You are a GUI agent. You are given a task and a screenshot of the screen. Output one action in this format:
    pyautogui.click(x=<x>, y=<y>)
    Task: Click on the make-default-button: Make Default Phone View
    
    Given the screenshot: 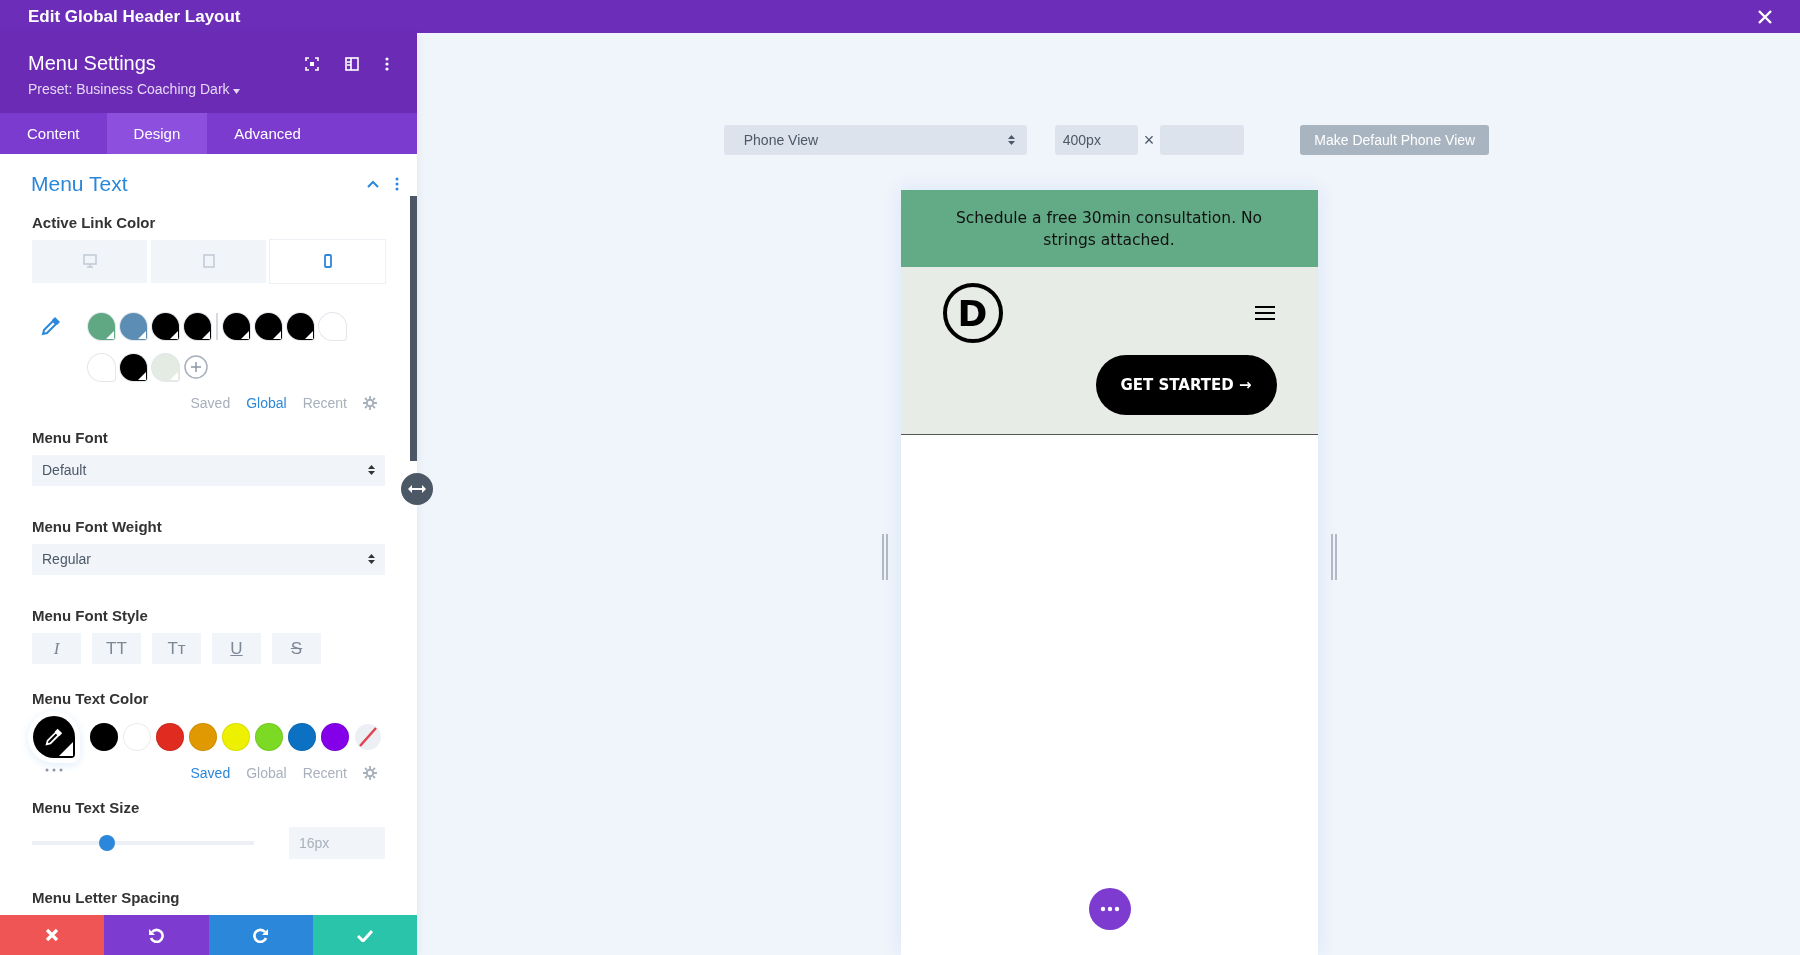 What is the action you would take?
    pyautogui.click(x=1395, y=140)
    